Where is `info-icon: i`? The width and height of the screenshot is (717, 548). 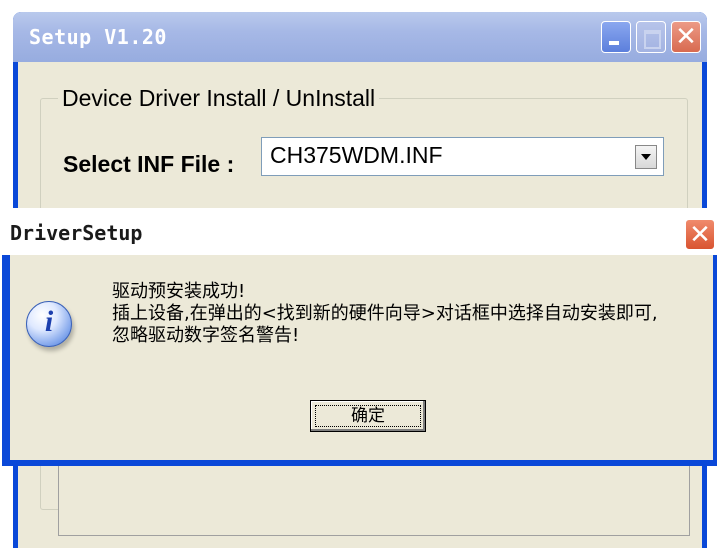 info-icon: i is located at coordinates (49, 324).